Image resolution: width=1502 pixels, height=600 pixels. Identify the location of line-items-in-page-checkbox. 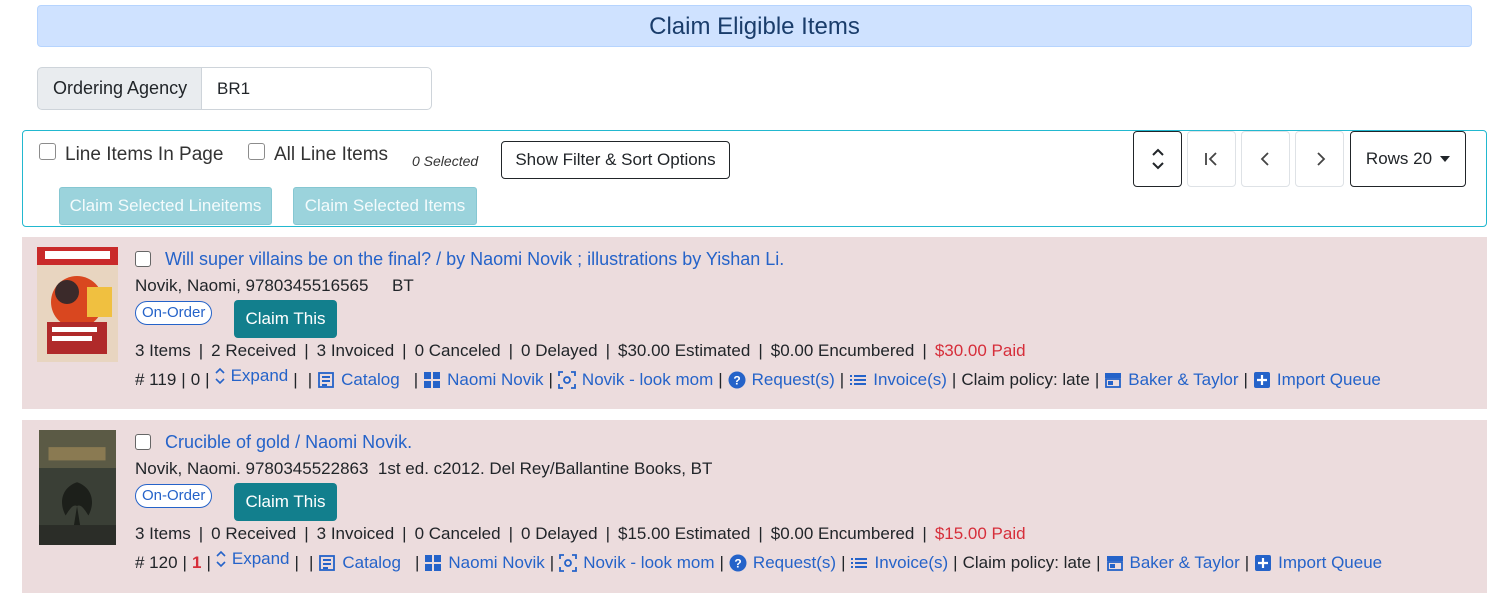
(47, 151).